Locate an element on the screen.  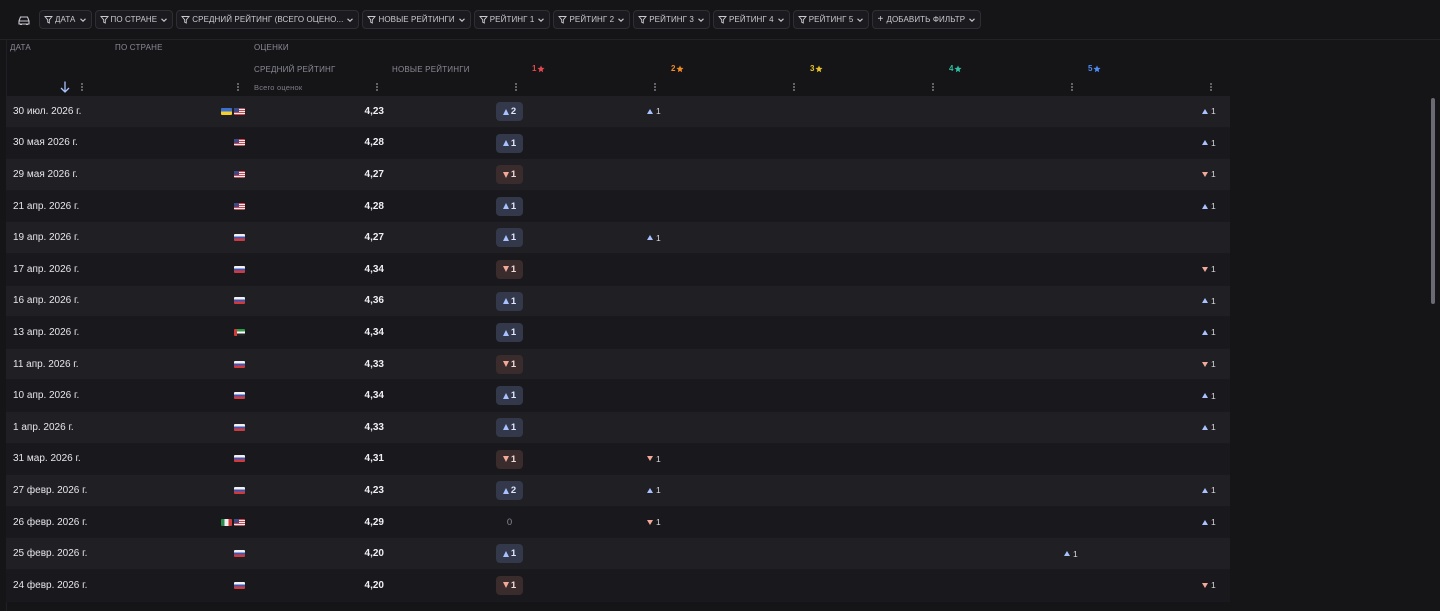
filter-chip: По стране is located at coordinates (134, 19).